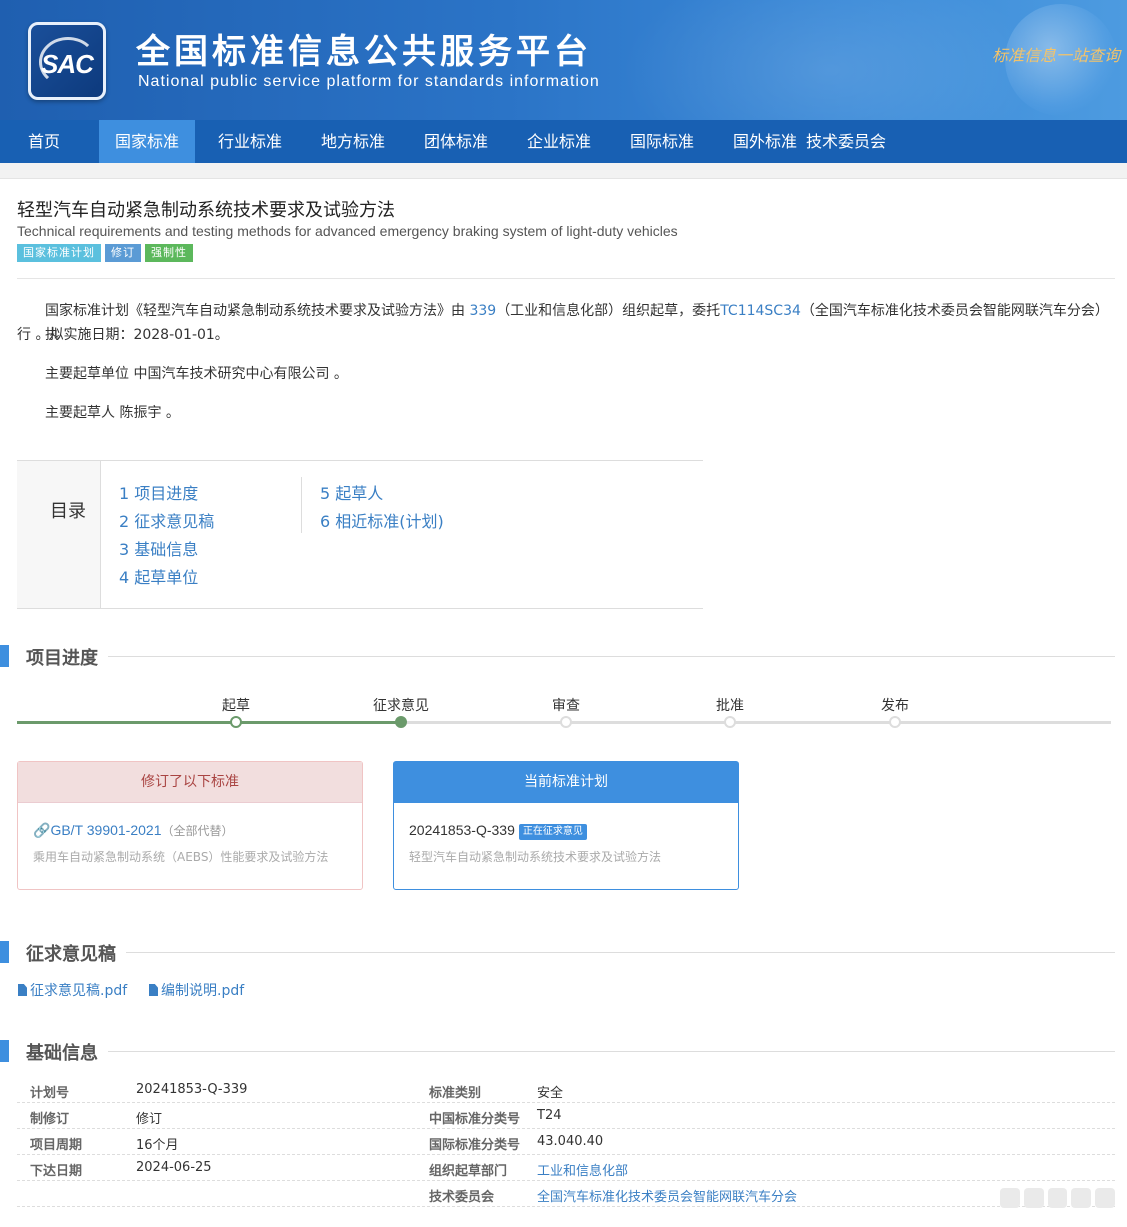 Image resolution: width=1127 pixels, height=1227 pixels. I want to click on toc-item-similar-standards: 6 相近标准(计划), so click(382, 520).